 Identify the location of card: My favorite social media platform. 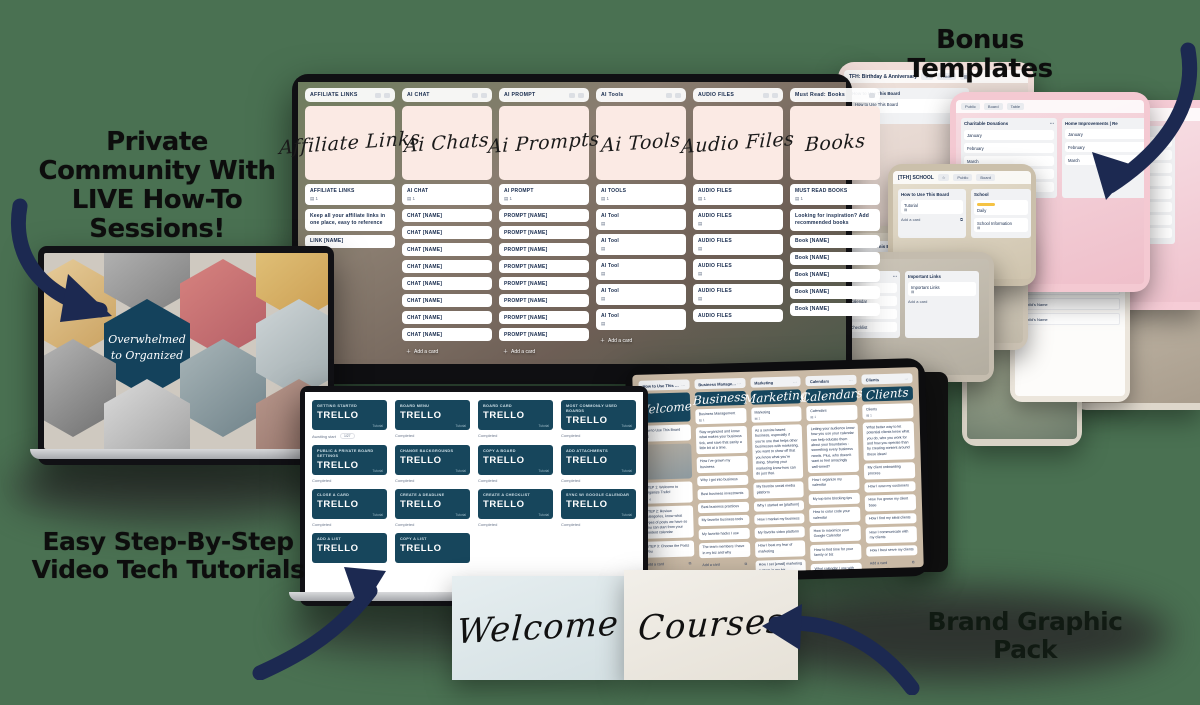
(778, 490).